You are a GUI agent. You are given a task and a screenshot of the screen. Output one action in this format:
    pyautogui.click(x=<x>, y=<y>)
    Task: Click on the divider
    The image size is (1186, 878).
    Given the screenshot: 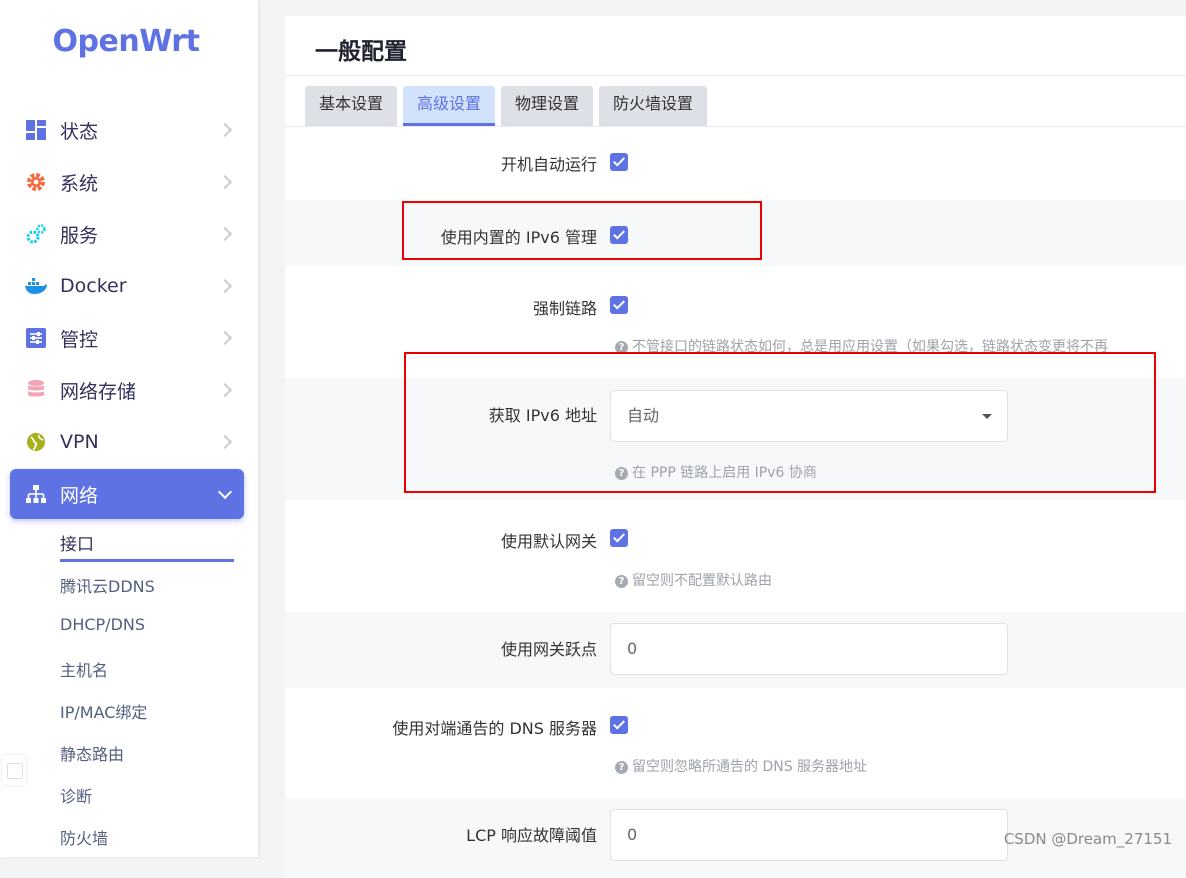 What is the action you would take?
    pyautogui.click(x=735, y=75)
    